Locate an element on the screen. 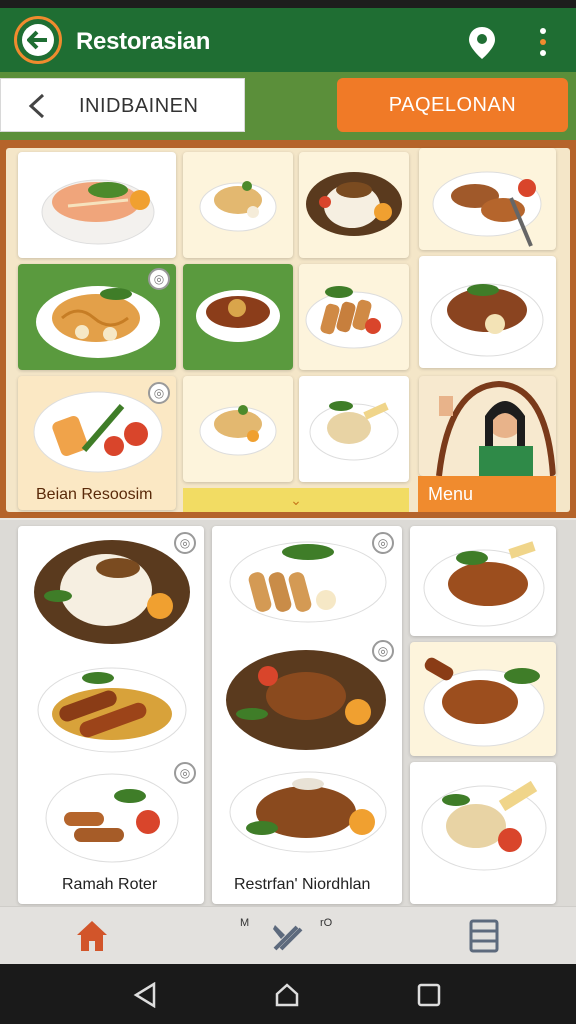 The height and width of the screenshot is (1024, 576). home-icon is located at coordinates (92, 936).